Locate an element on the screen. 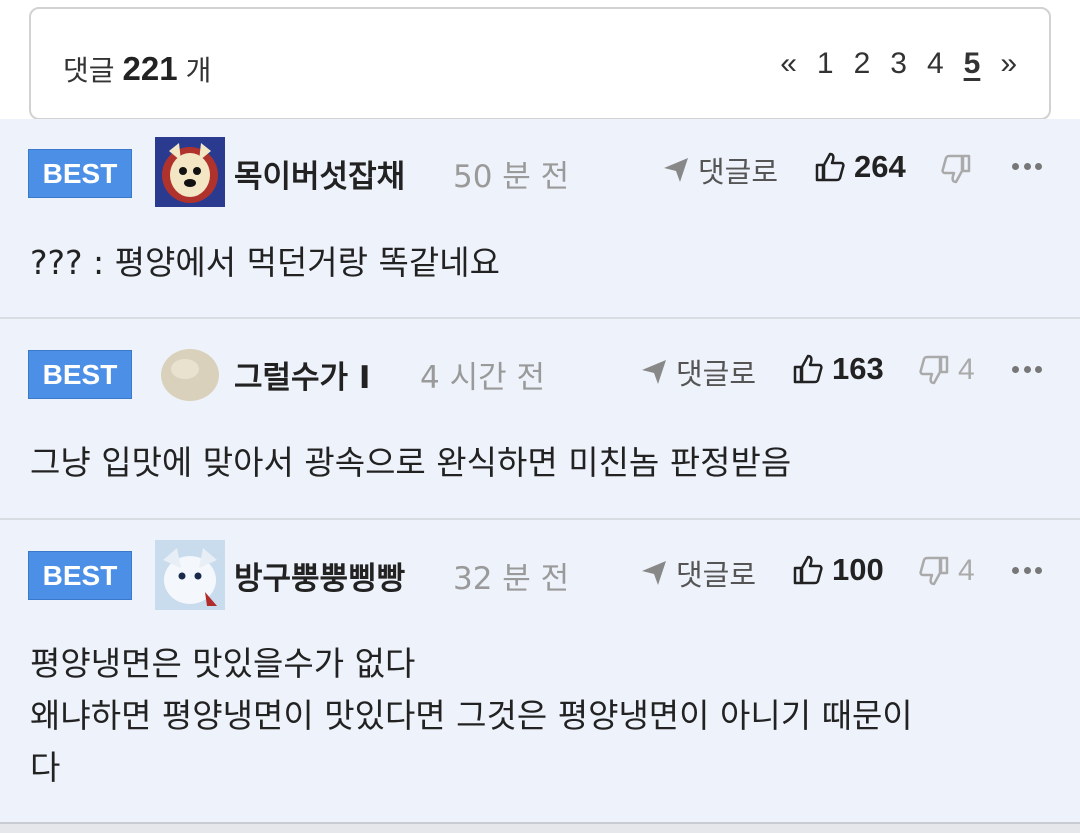 The height and width of the screenshot is (833, 1080). like-count: 163 is located at coordinates (858, 368).